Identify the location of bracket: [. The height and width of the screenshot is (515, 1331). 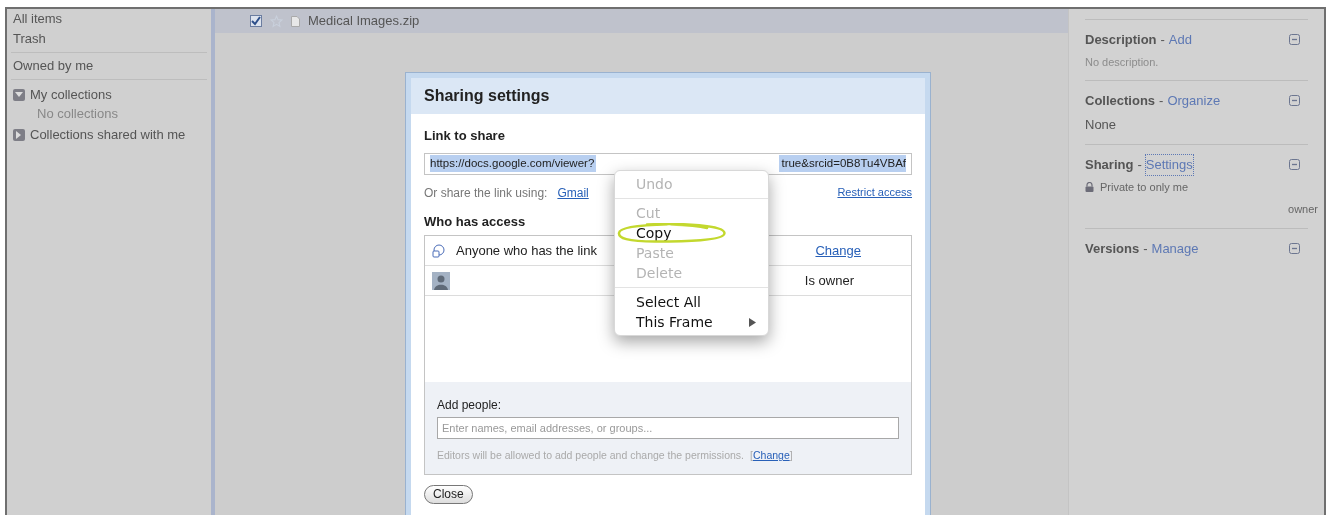
(751, 456).